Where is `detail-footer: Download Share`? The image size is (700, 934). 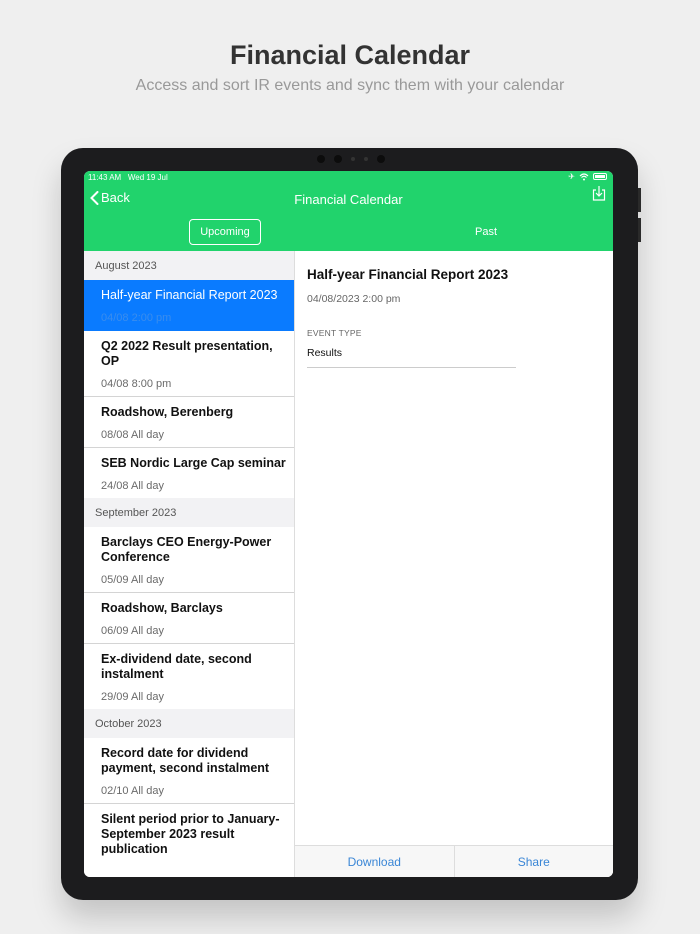
detail-footer: Download Share is located at coordinates (454, 861).